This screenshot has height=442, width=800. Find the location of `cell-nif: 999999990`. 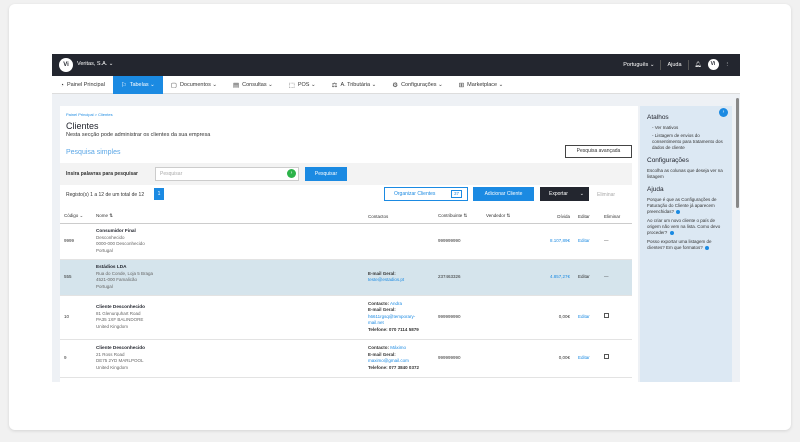

cell-nif: 999999990 is located at coordinates (458, 317).